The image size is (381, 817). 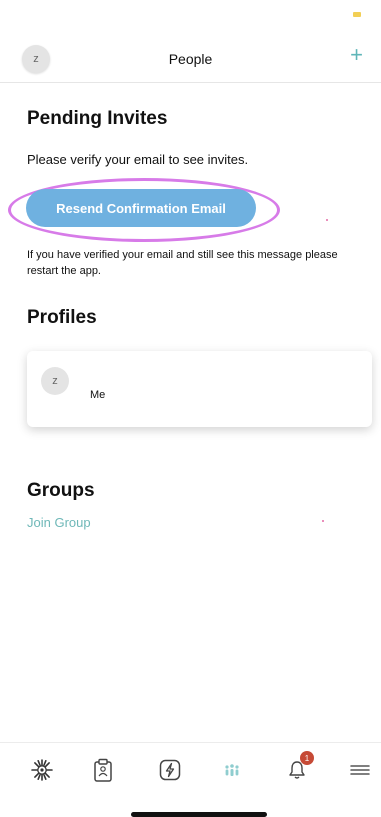 I want to click on groups-heading: Groups, so click(x=61, y=490).